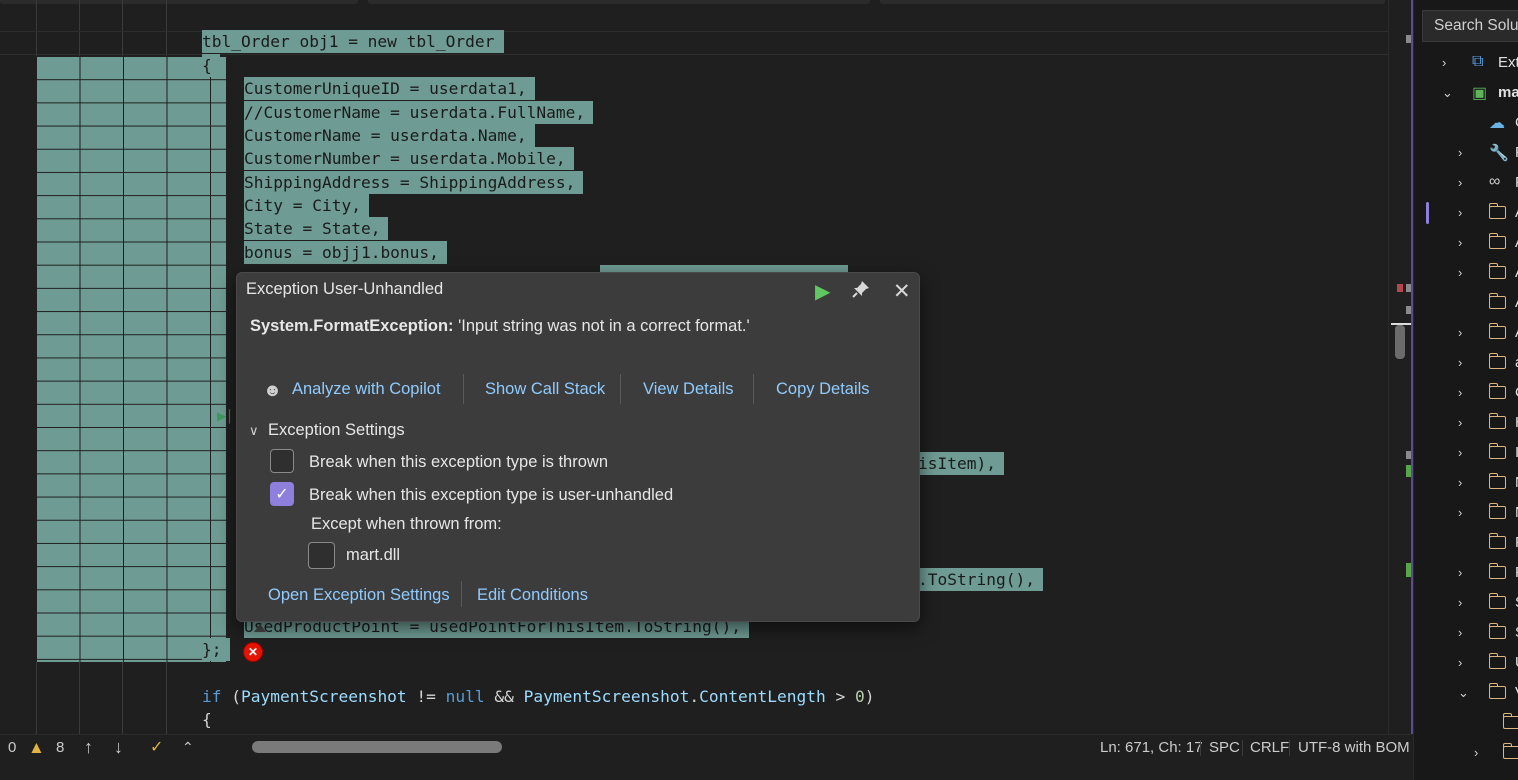 This screenshot has height=780, width=1518. I want to click on play-icon: ▶, so click(822, 291).